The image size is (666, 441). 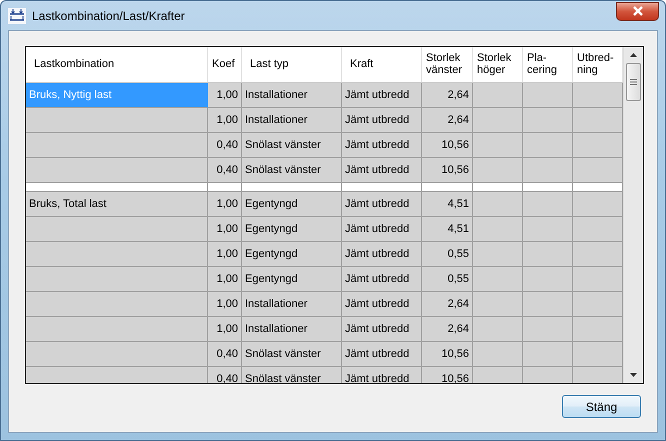 What do you see at coordinates (498, 64) in the screenshot?
I see `column-header: Storlek höger` at bounding box center [498, 64].